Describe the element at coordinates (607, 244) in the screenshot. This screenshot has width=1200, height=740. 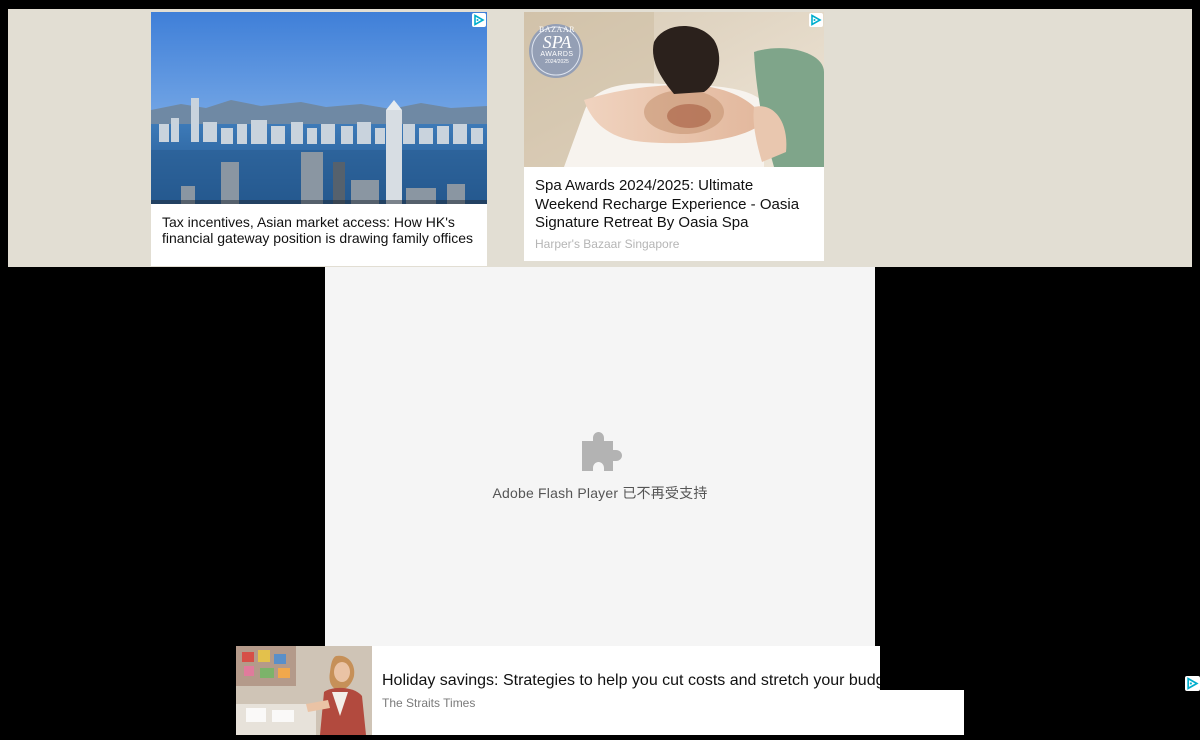
I see `ad-source: Harper's Bazaar Singapore` at that location.